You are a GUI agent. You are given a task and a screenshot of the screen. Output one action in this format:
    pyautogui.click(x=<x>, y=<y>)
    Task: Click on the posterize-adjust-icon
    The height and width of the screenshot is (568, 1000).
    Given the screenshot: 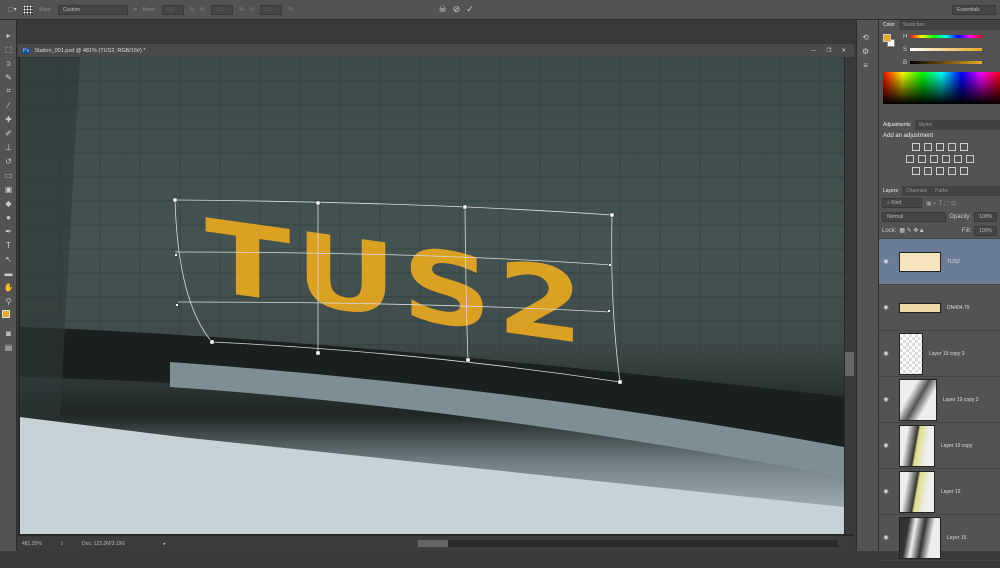 What is the action you would take?
    pyautogui.click(x=927, y=171)
    